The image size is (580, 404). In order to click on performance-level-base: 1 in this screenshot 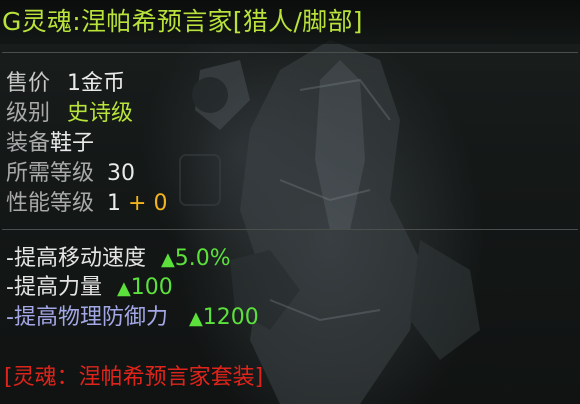, I will do `click(114, 203)`.